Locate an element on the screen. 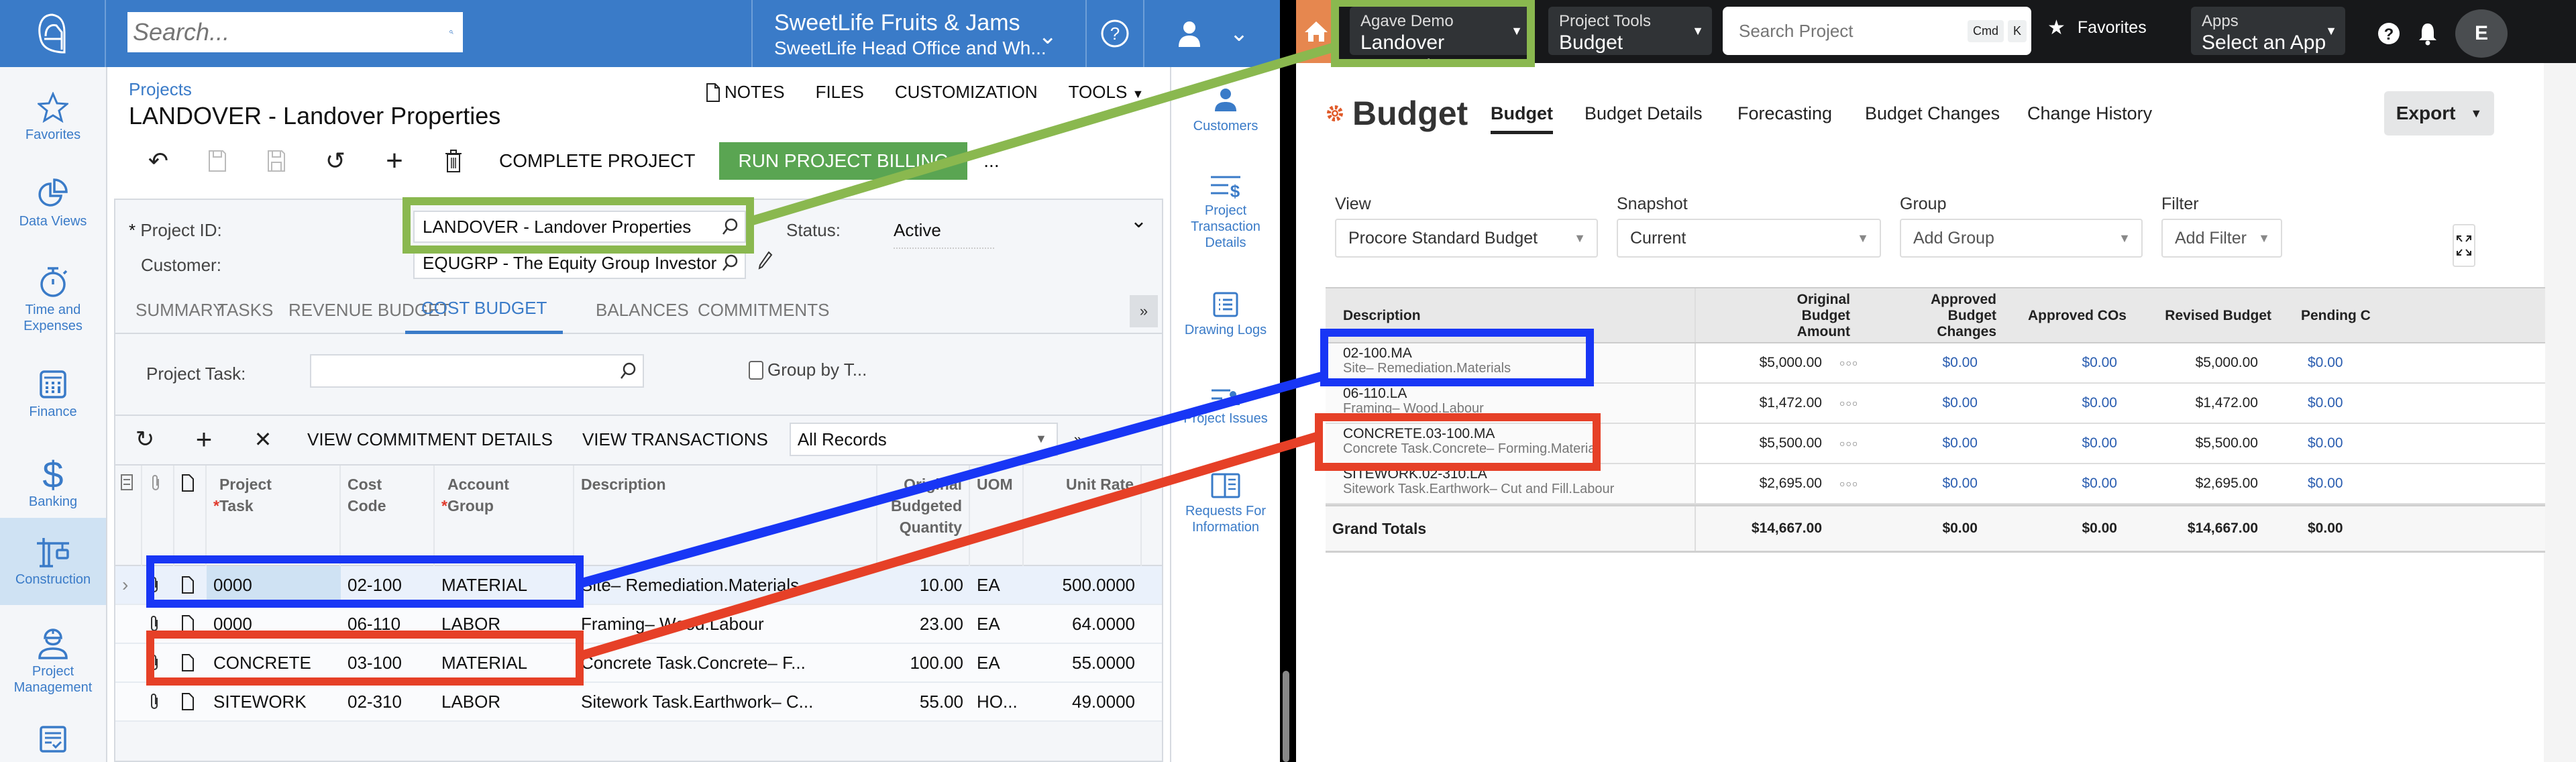 The image size is (2576, 762). cell-project-task: CONCRETE is located at coordinates (274, 663).